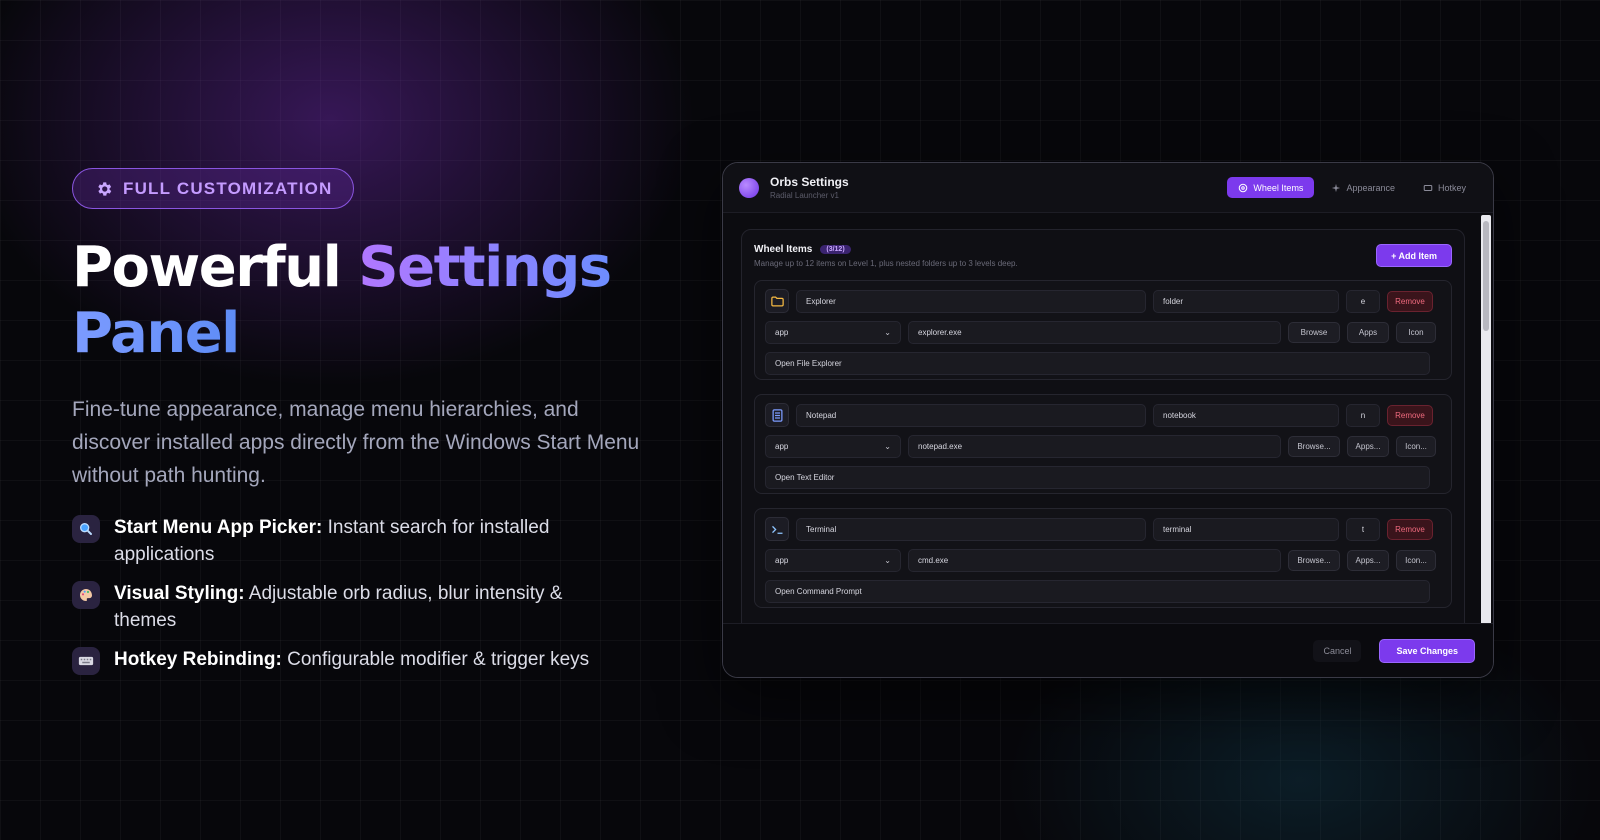  I want to click on item-description-input: Open Command Prompt, so click(1097, 591).